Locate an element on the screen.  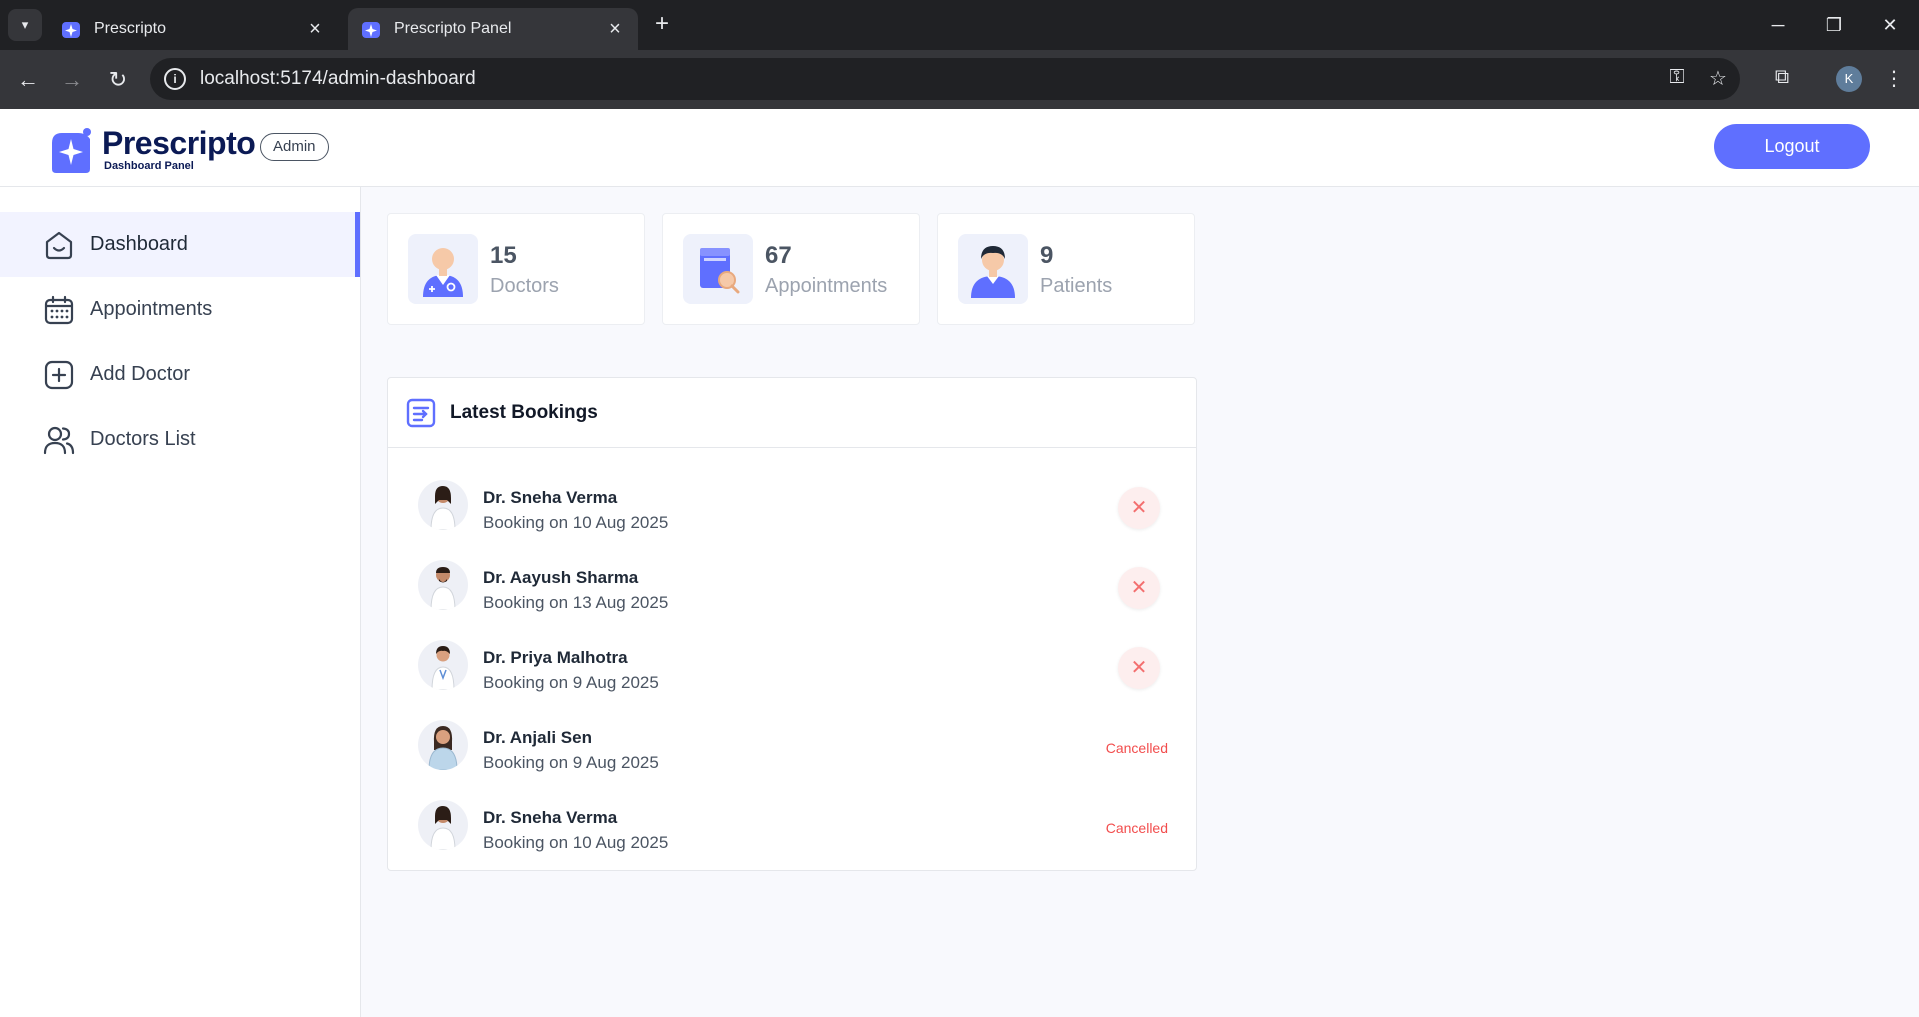
stat-value: 67 is located at coordinates (778, 255).